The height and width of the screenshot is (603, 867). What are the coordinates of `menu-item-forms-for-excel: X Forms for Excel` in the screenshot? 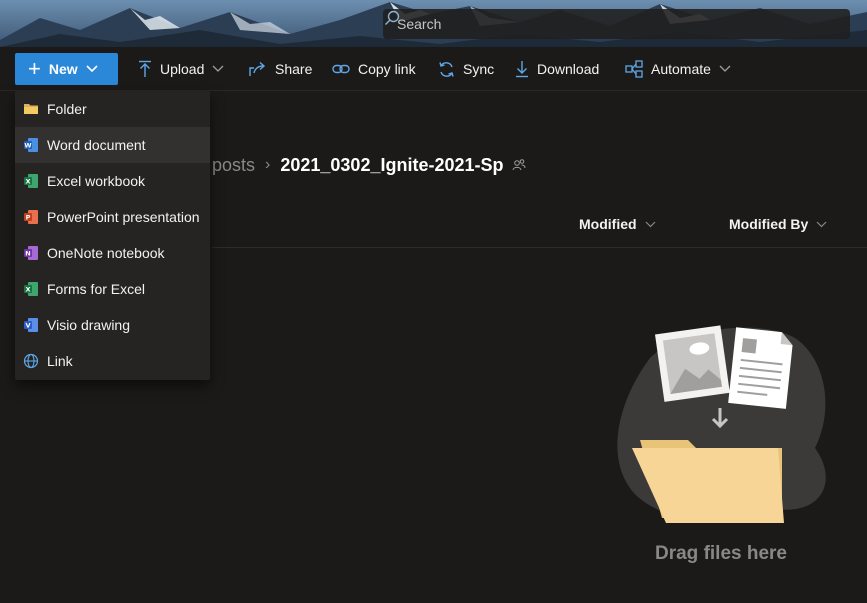 It's located at (112, 289).